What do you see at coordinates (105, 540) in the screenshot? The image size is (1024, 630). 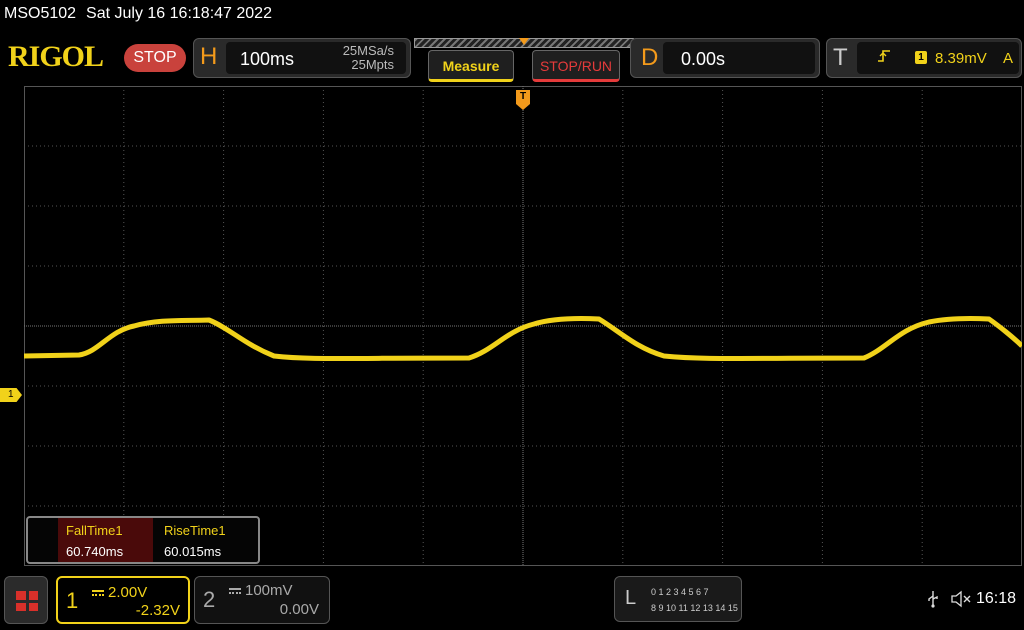 I see `measurement-item: FallTime1 60.740ms` at bounding box center [105, 540].